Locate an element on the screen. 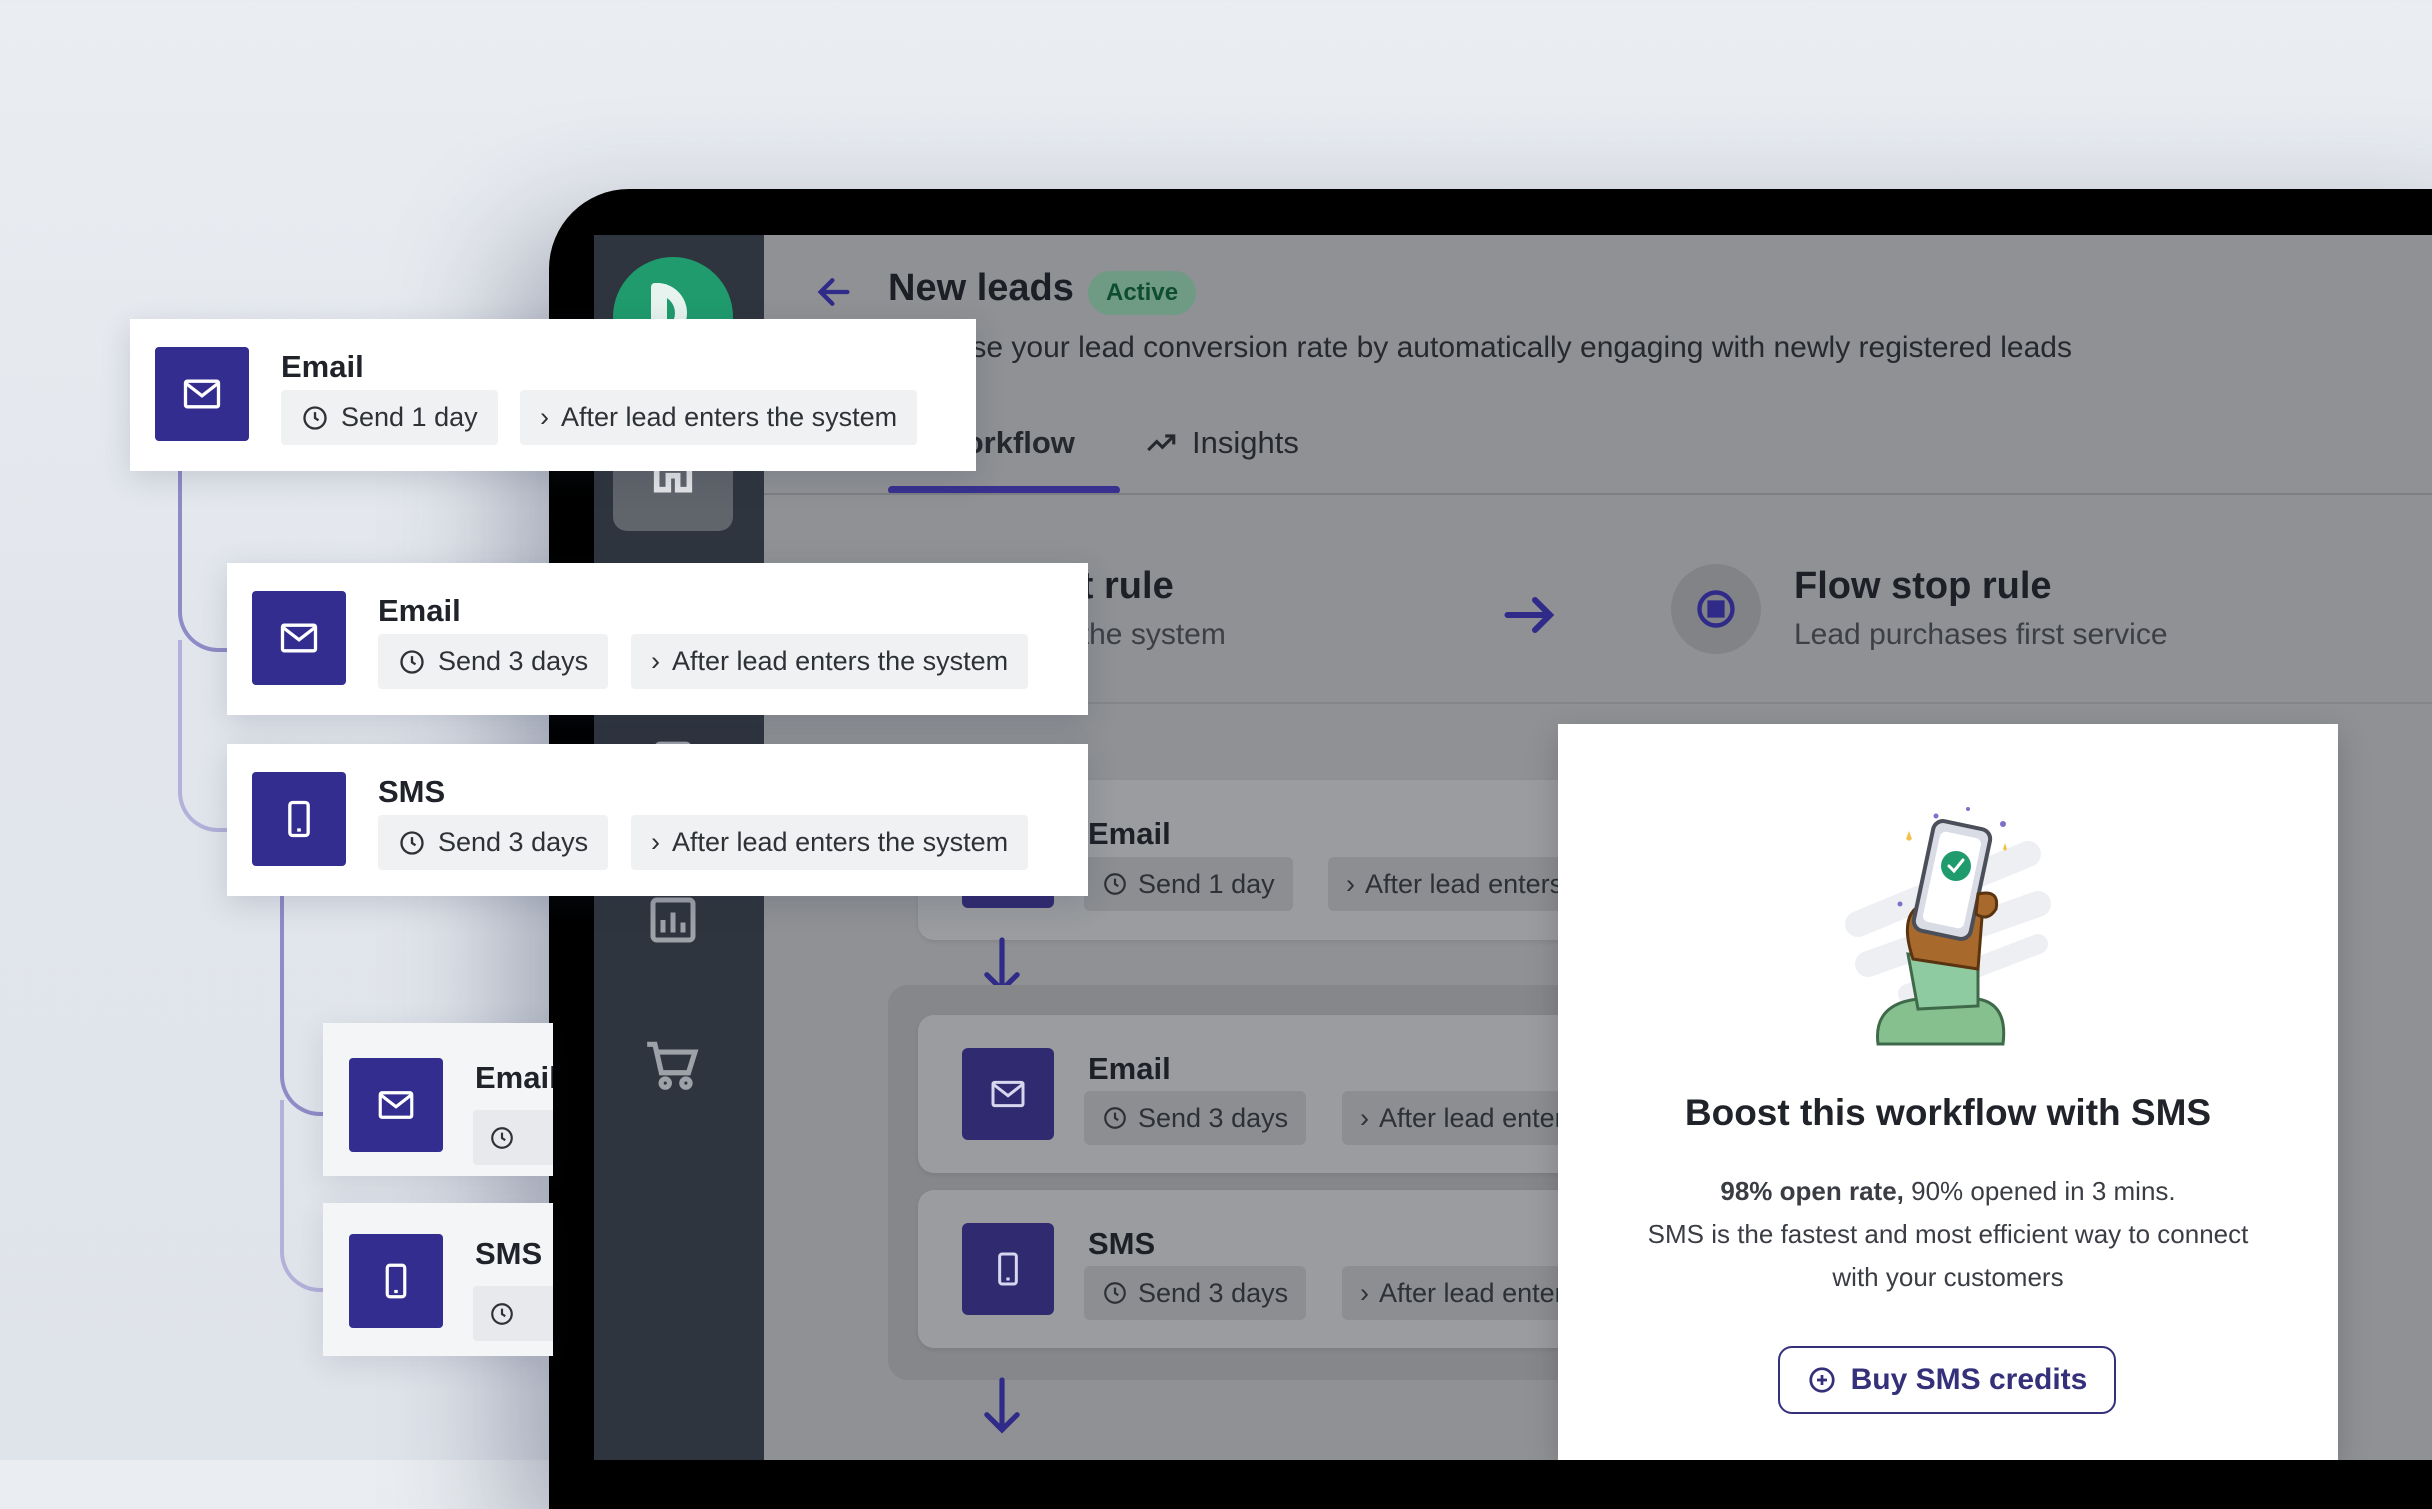 This screenshot has width=2432, height=1509. back-arrow-icon is located at coordinates (834, 294).